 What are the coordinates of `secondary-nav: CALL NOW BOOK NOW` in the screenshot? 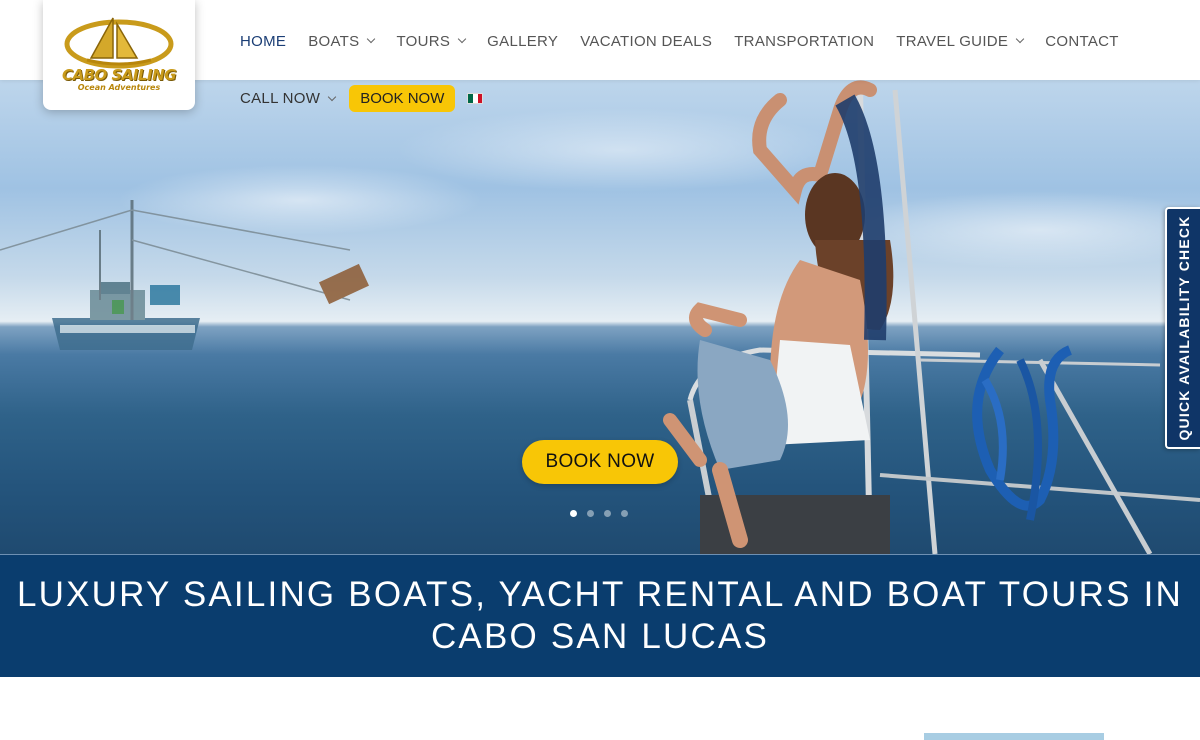 It's located at (362, 98).